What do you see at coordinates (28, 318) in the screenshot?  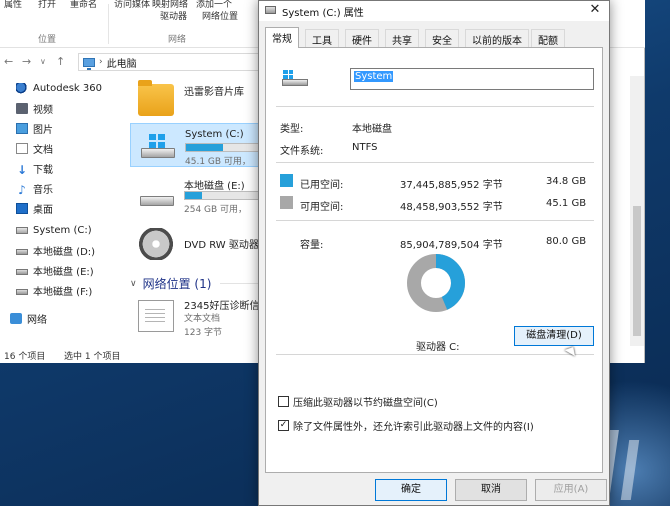 I see `sidebar-item-network: 网络` at bounding box center [28, 318].